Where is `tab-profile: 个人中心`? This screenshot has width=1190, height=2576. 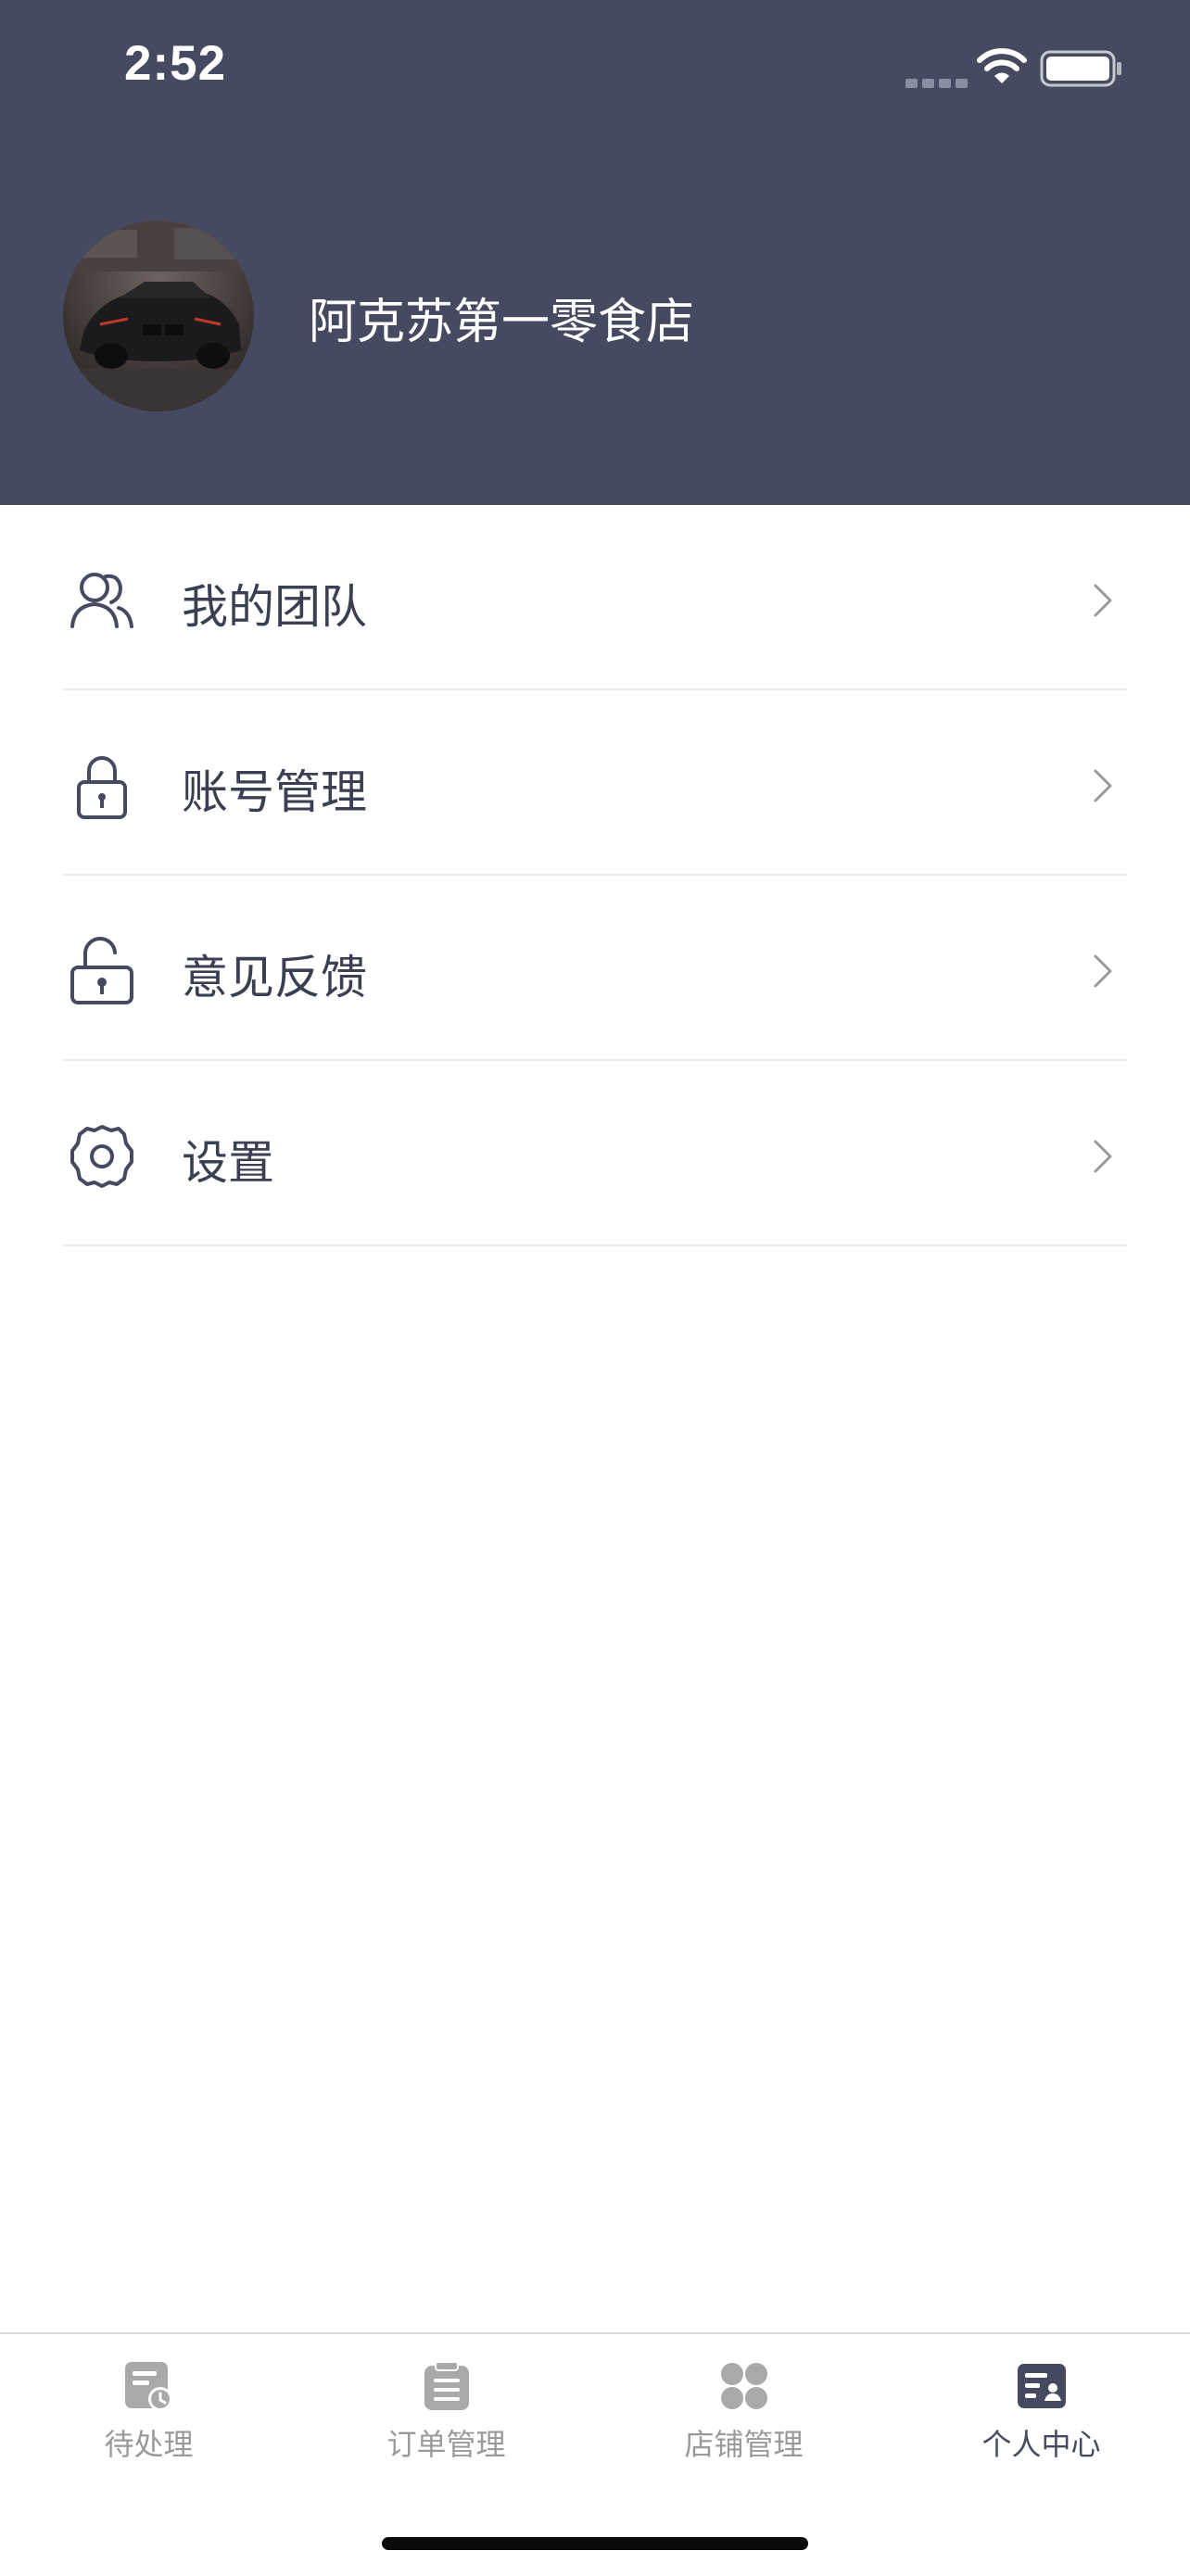
tab-profile: 个人中心 is located at coordinates (1041, 2417).